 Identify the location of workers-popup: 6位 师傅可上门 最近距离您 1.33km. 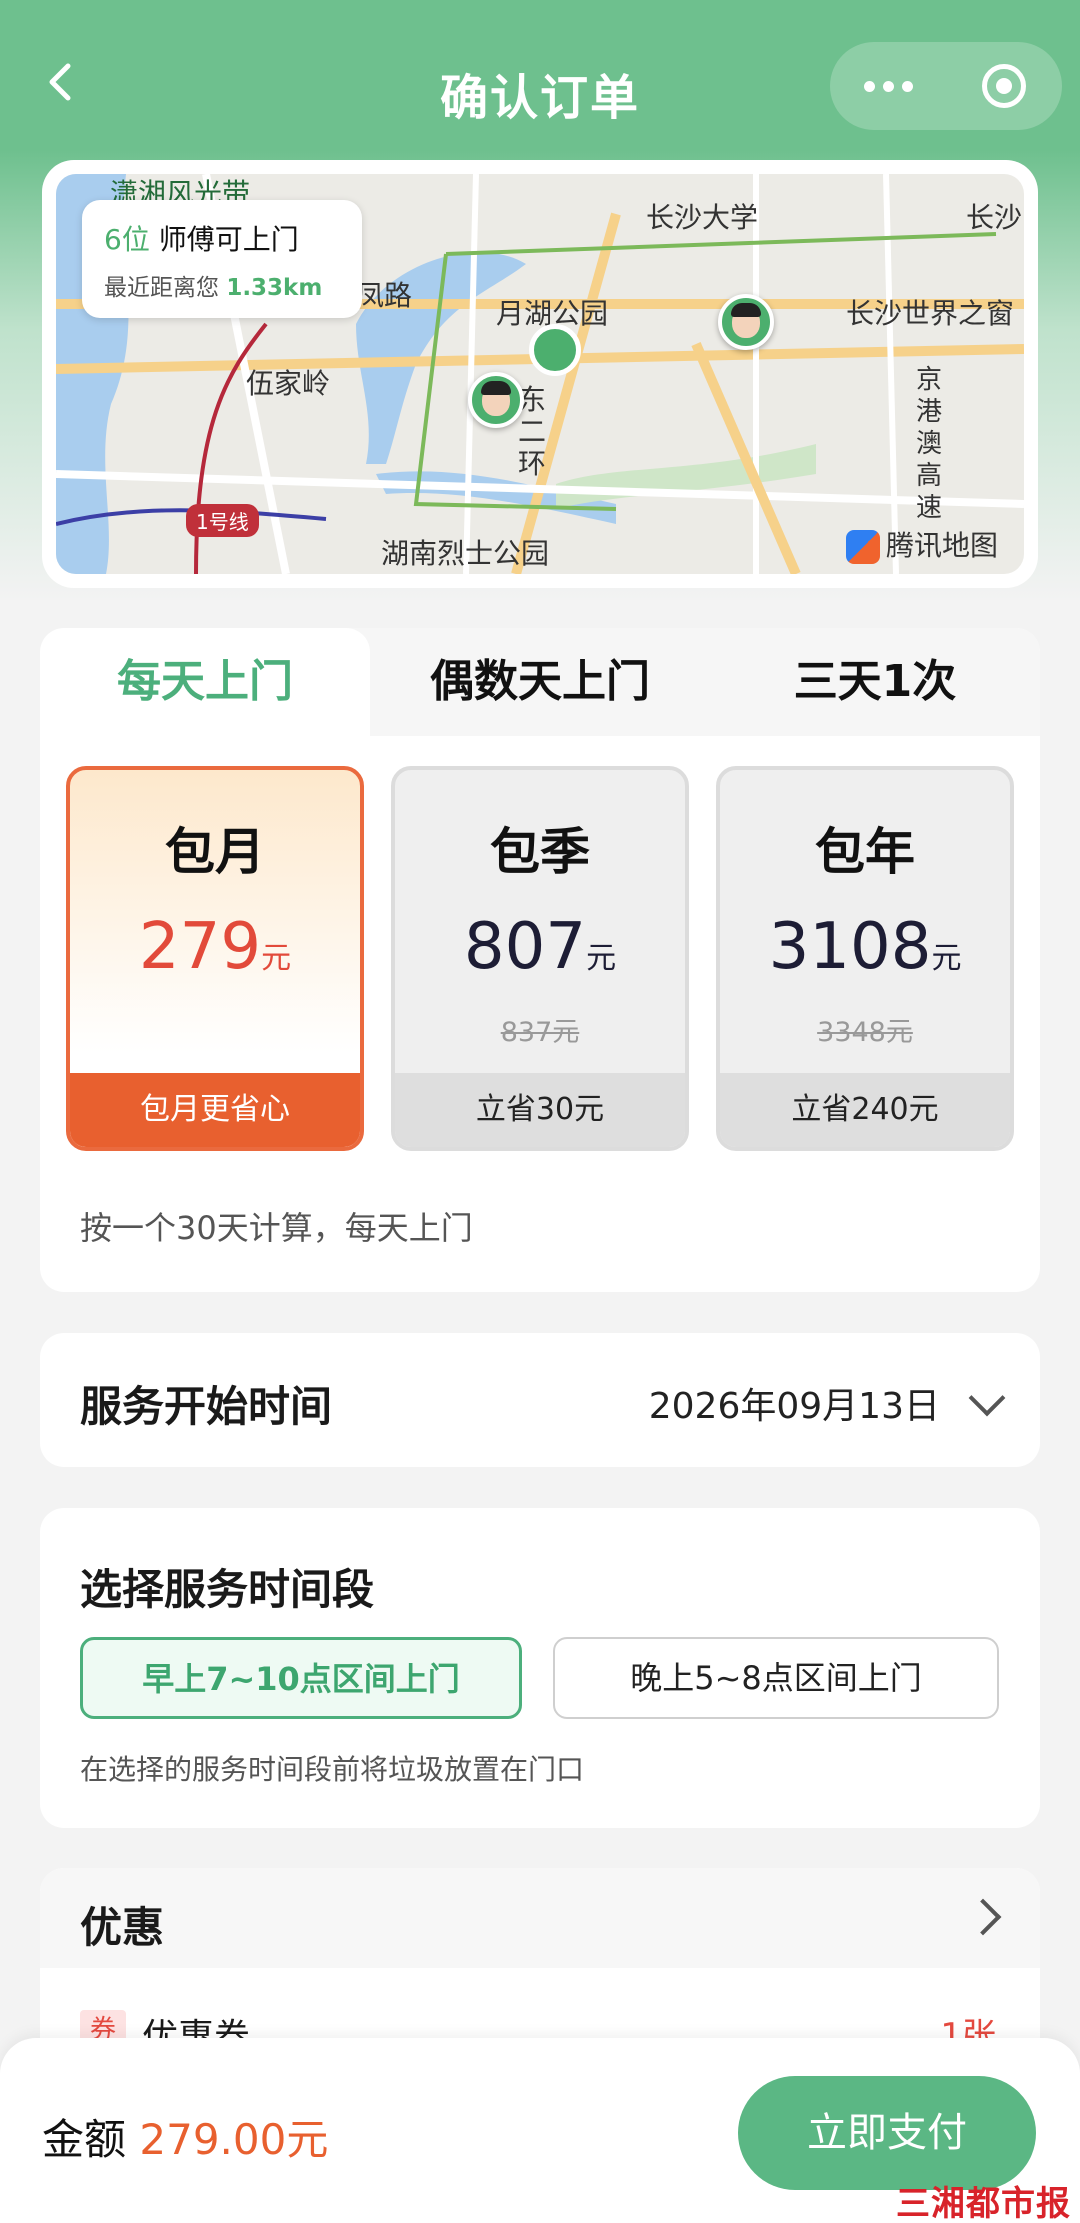
(222, 259).